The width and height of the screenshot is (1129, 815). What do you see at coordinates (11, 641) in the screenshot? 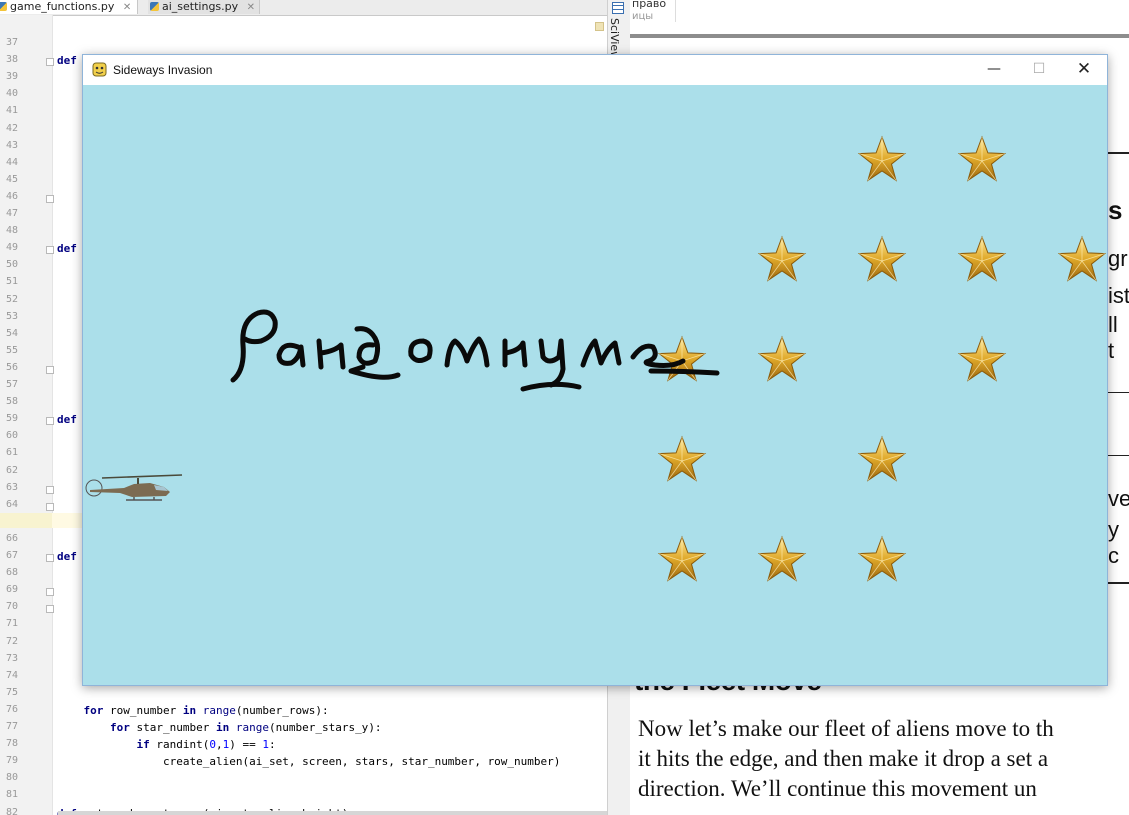
I see `line-number: 72` at bounding box center [11, 641].